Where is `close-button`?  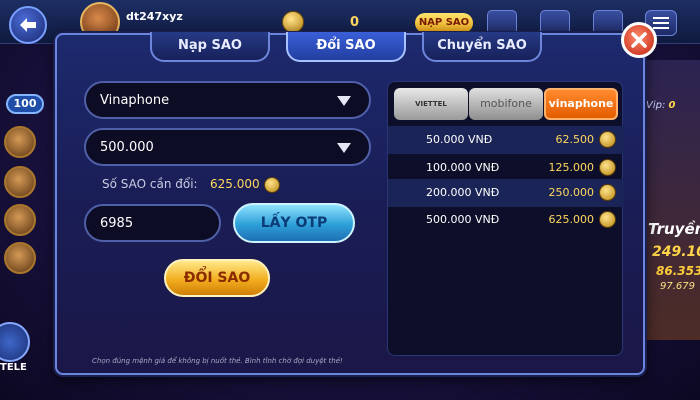
close-button is located at coordinates (639, 40).